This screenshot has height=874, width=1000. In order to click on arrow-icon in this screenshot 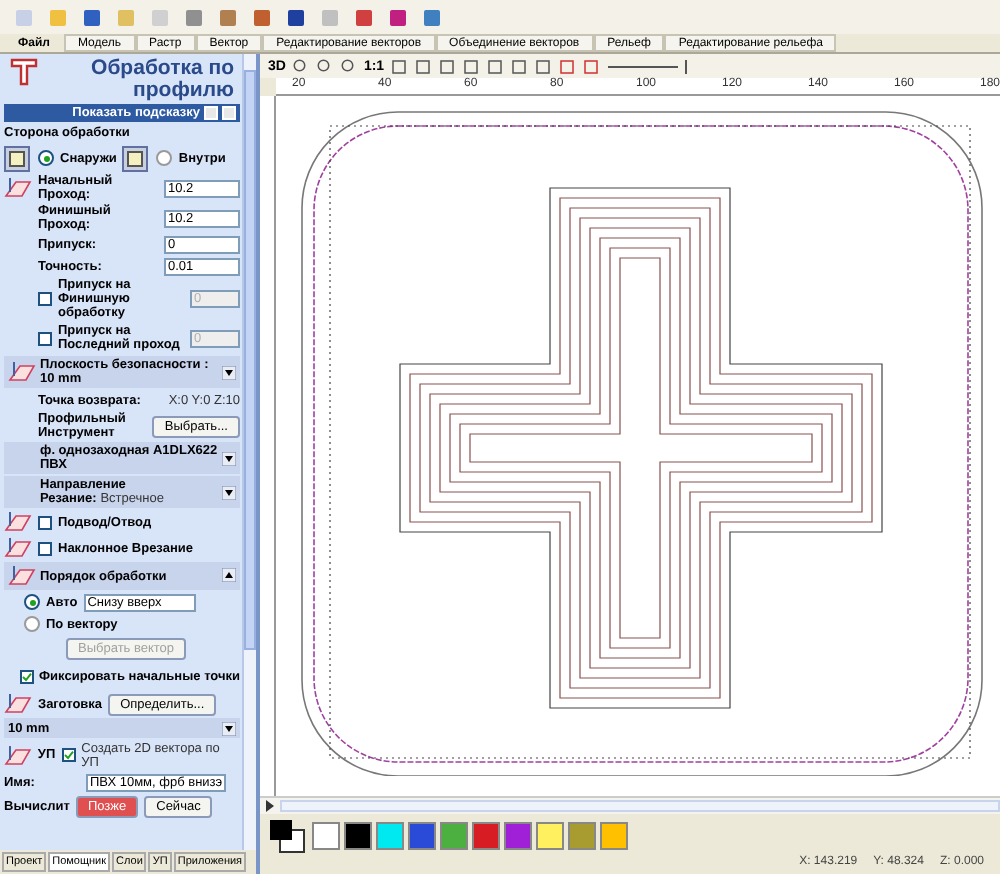, I will do `click(270, 806)`.